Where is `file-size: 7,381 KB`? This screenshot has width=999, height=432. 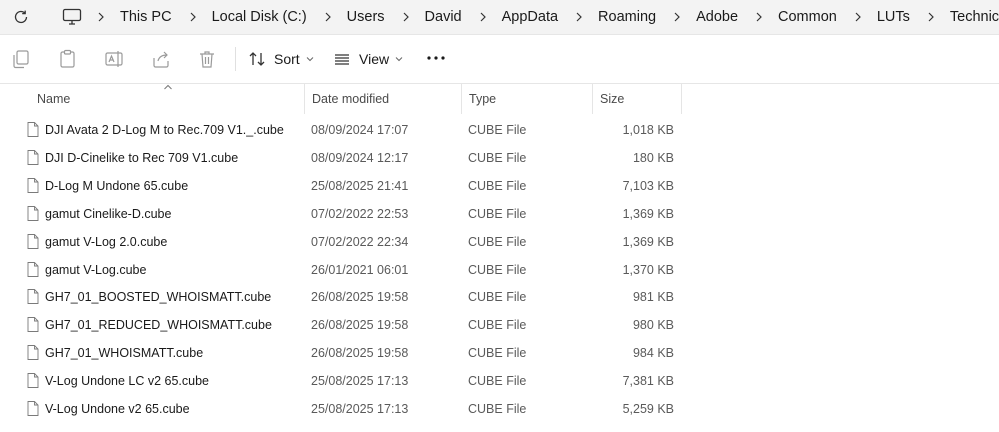
file-size: 7,381 KB is located at coordinates (648, 381).